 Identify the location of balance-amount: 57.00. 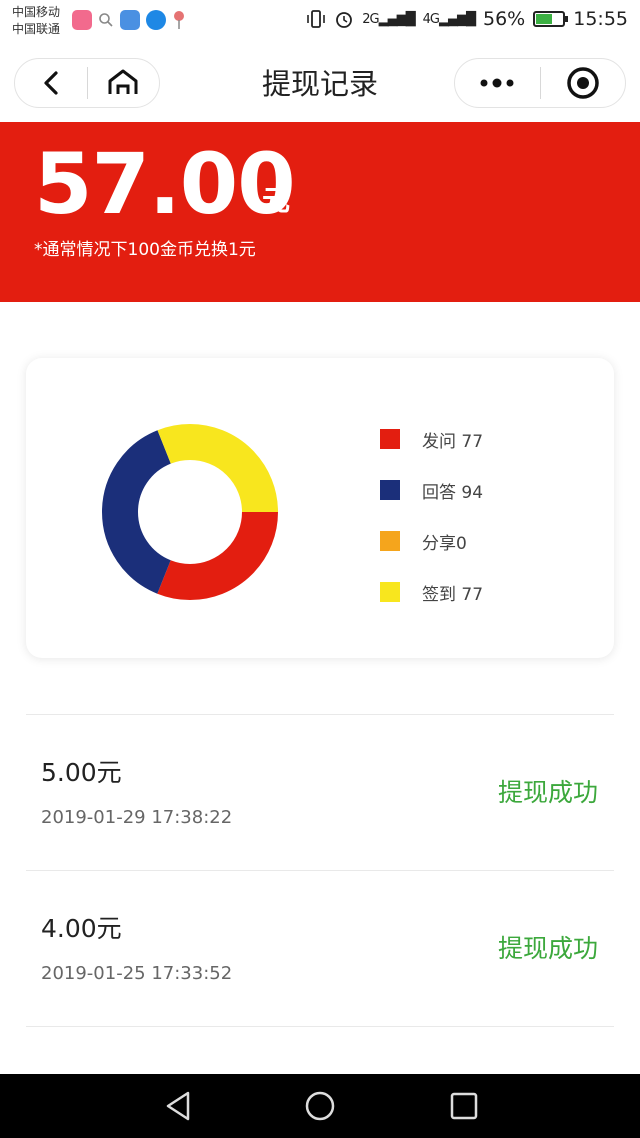
(165, 184).